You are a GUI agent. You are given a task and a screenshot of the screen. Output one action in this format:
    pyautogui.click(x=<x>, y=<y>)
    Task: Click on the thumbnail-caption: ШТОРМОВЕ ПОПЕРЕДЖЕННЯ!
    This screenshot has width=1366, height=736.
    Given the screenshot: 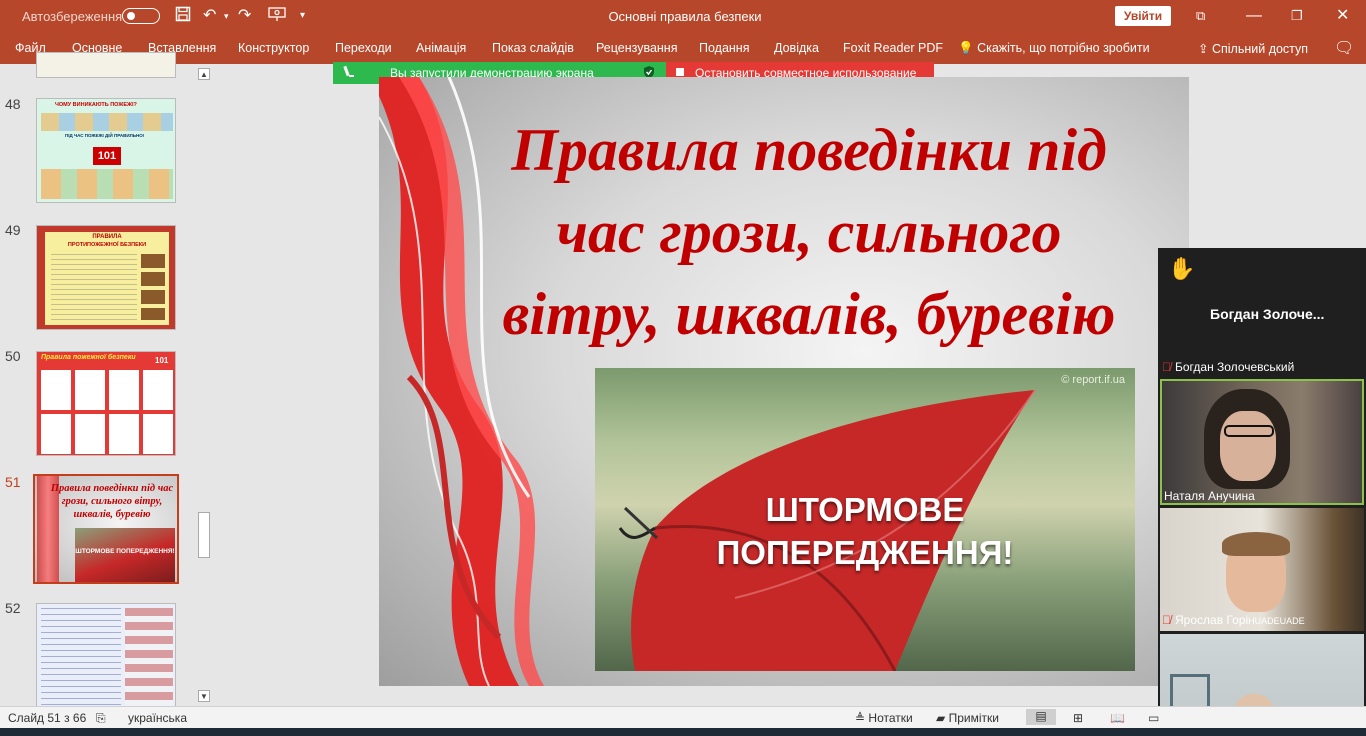 What is the action you would take?
    pyautogui.click(x=125, y=551)
    